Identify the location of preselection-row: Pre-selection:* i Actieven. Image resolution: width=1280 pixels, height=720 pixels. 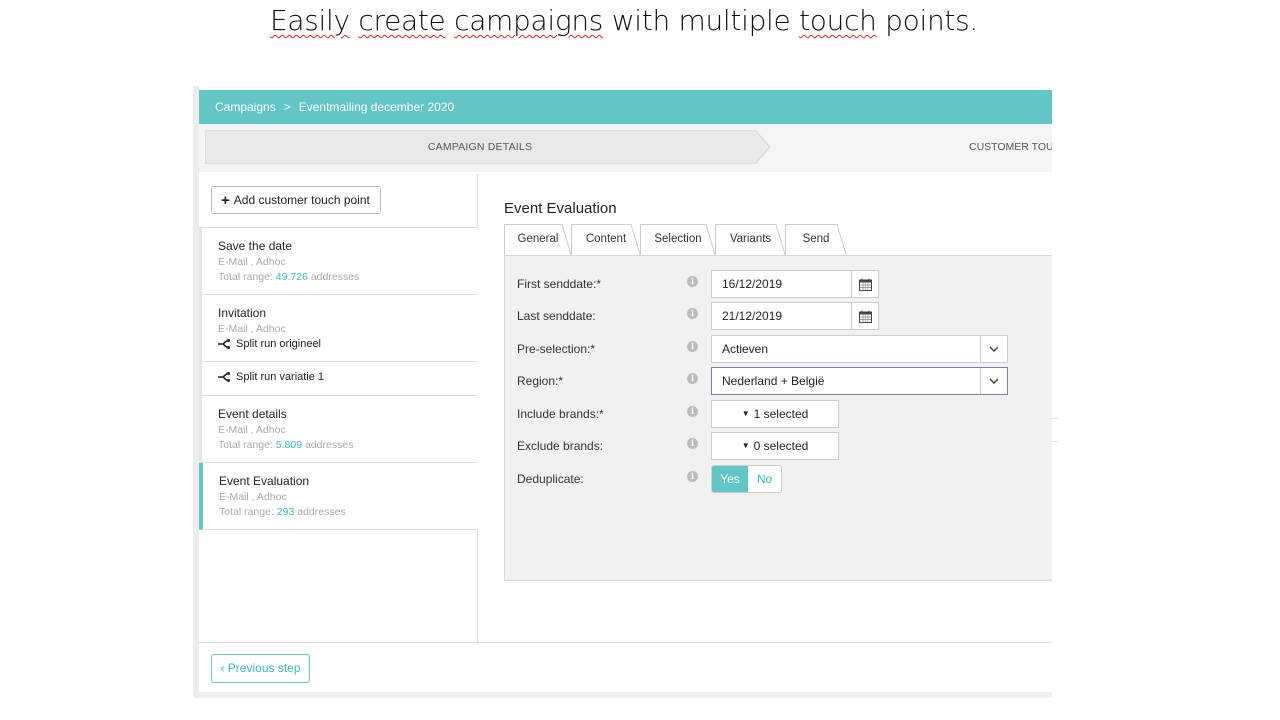
(784, 349).